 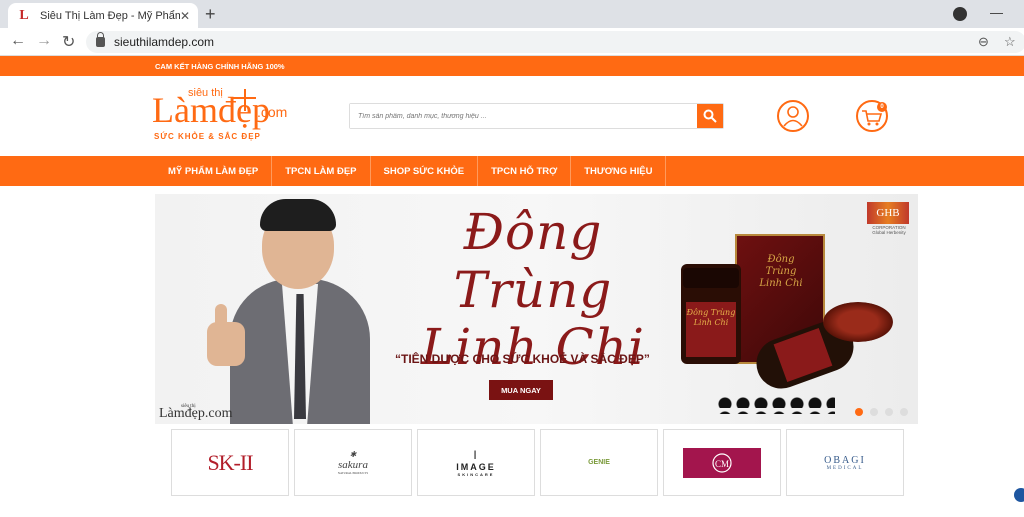 What do you see at coordinates (68, 42) in the screenshot?
I see `reload-icon: ↻` at bounding box center [68, 42].